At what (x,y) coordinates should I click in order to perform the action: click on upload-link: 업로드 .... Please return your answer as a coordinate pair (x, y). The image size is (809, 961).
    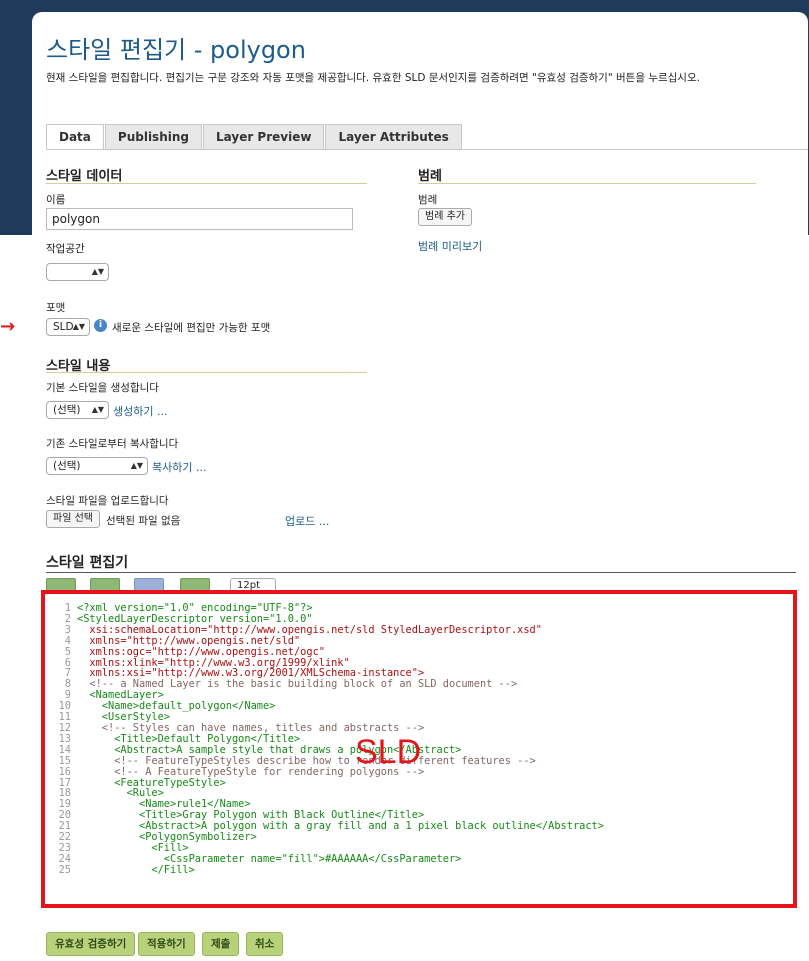
    Looking at the image, I should click on (307, 521).